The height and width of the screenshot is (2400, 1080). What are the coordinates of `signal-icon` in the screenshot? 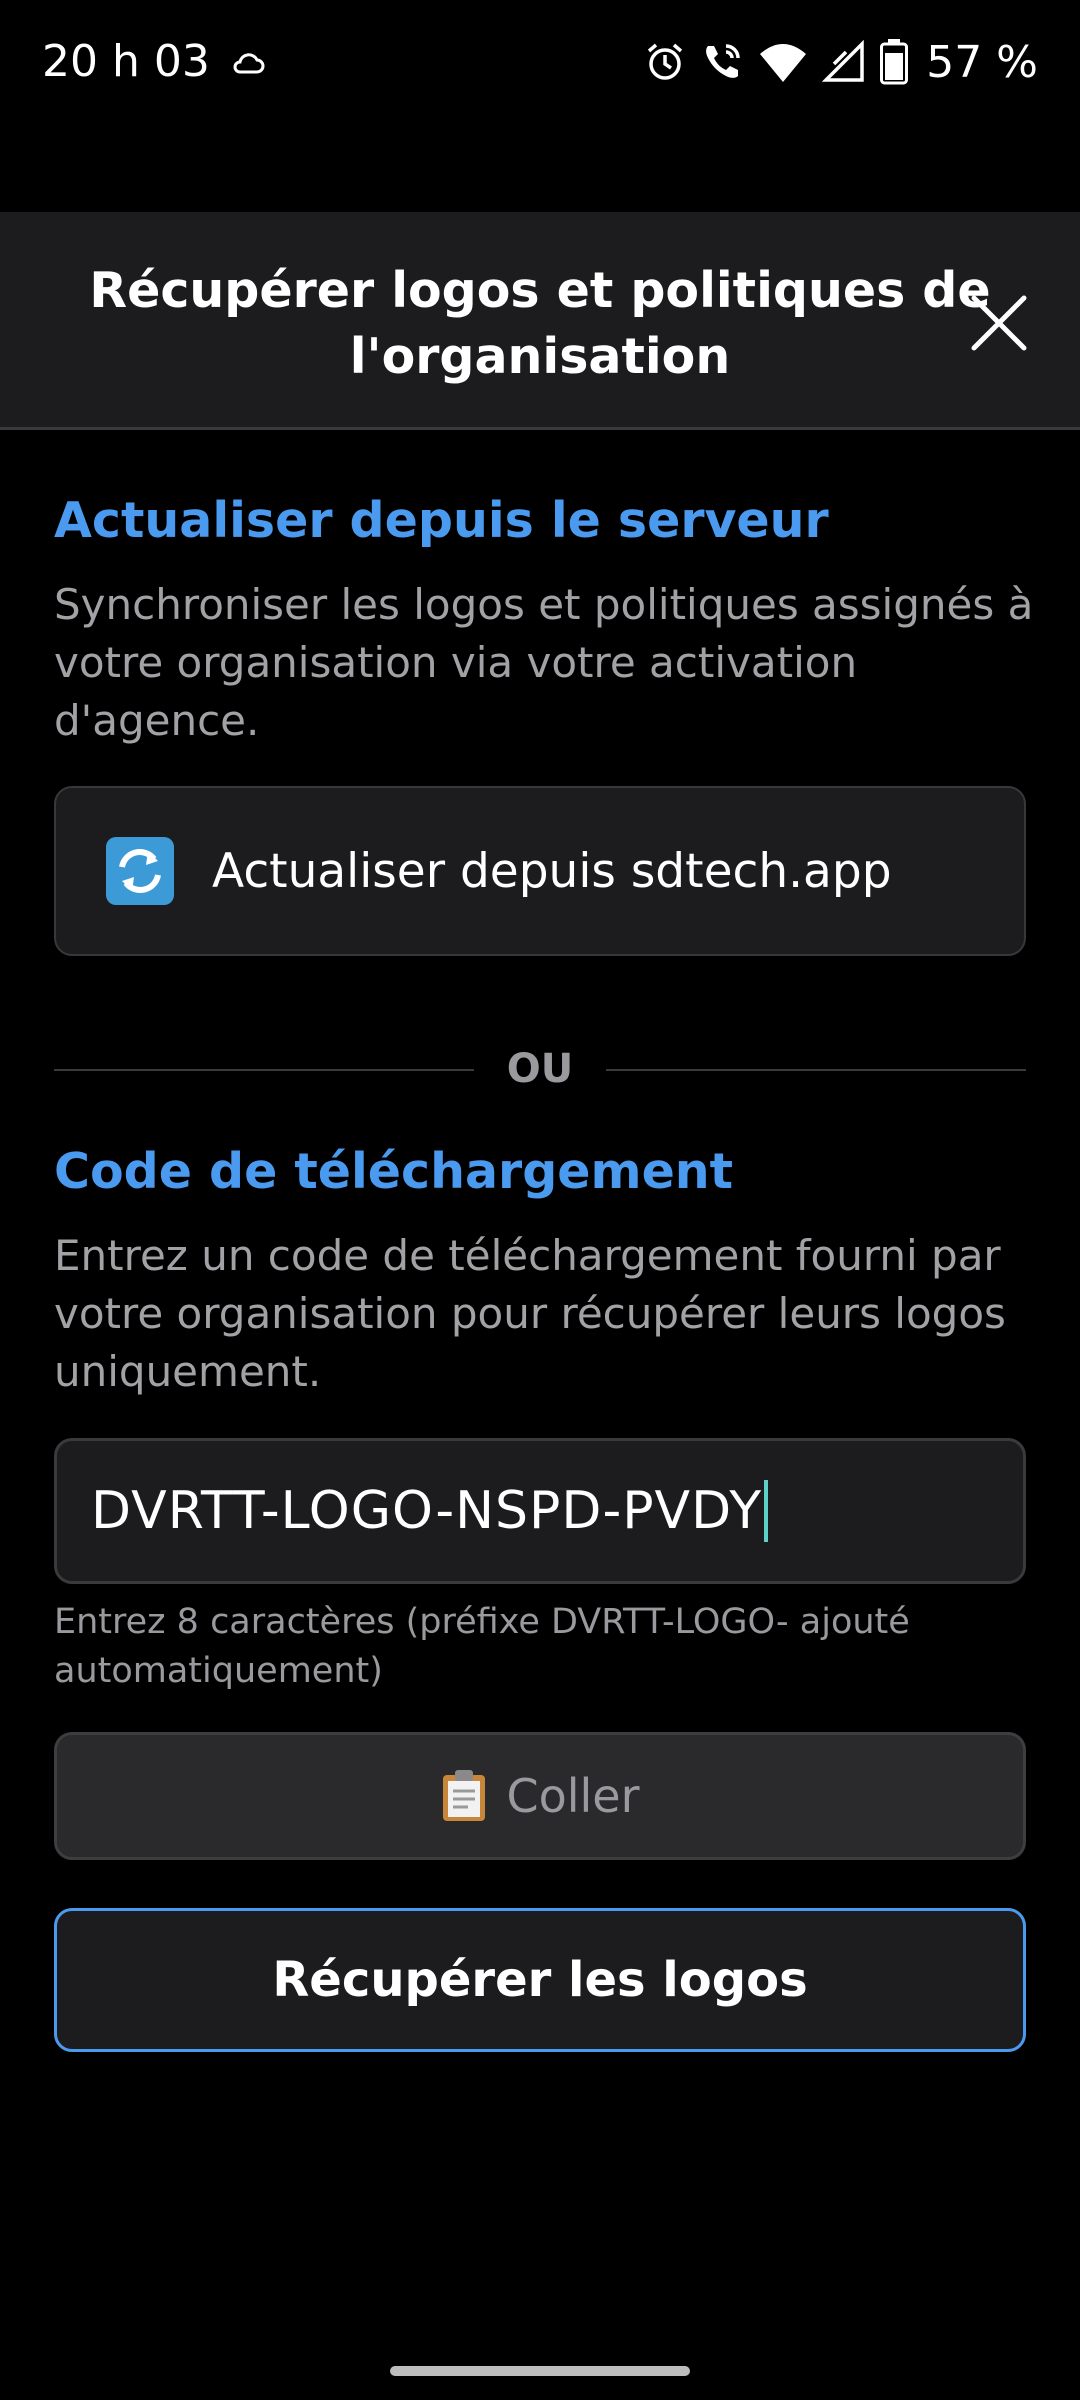 It's located at (843, 61).